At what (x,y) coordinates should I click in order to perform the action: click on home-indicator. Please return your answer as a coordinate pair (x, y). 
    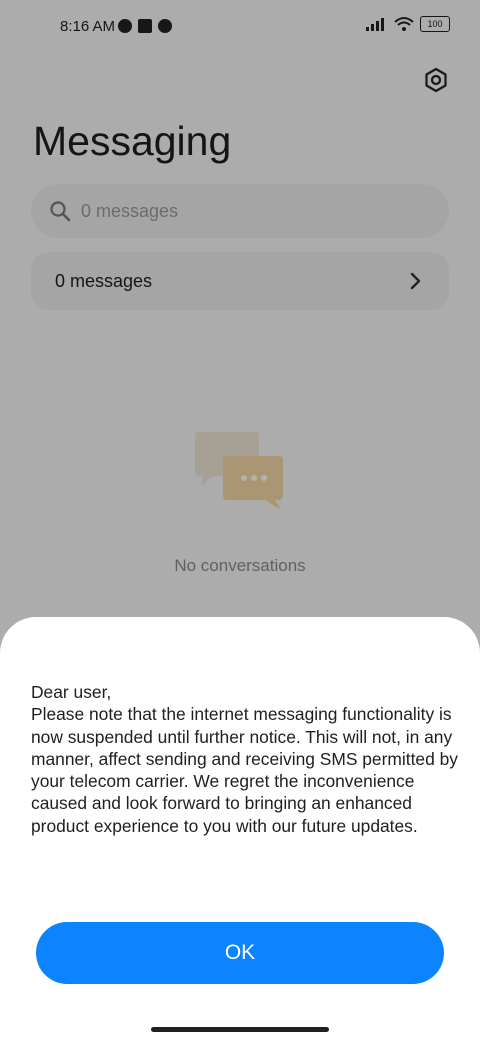
    Looking at the image, I should click on (240, 1029).